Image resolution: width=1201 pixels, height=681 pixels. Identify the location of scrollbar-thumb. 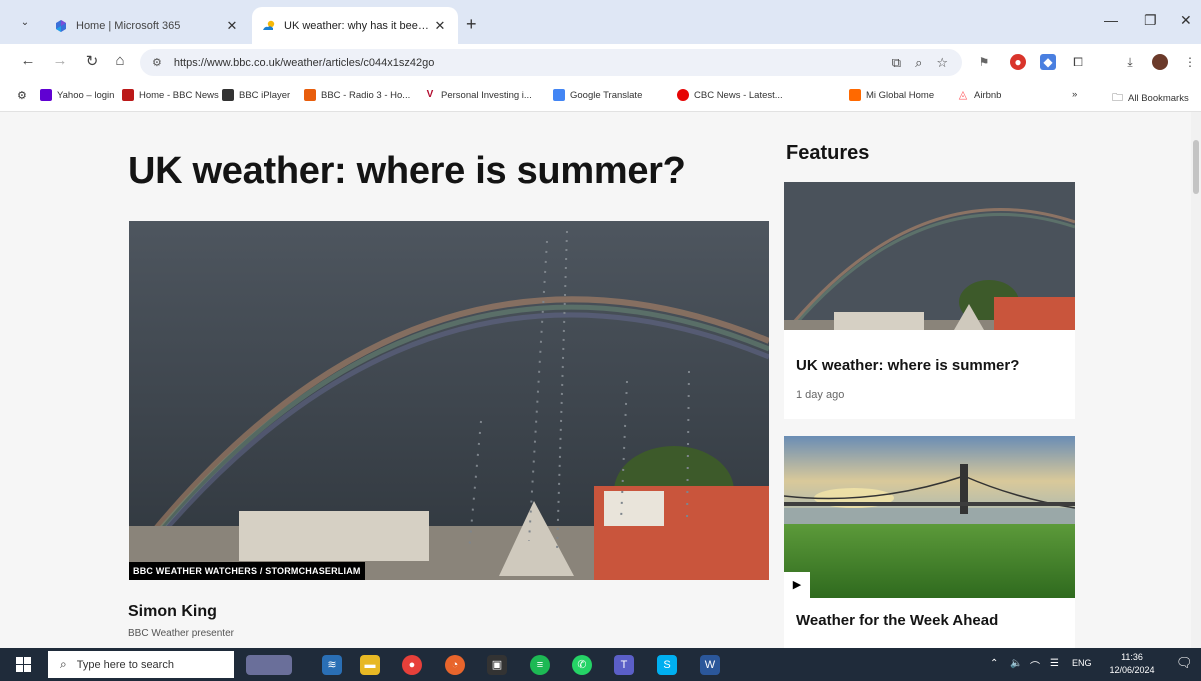
(1196, 167).